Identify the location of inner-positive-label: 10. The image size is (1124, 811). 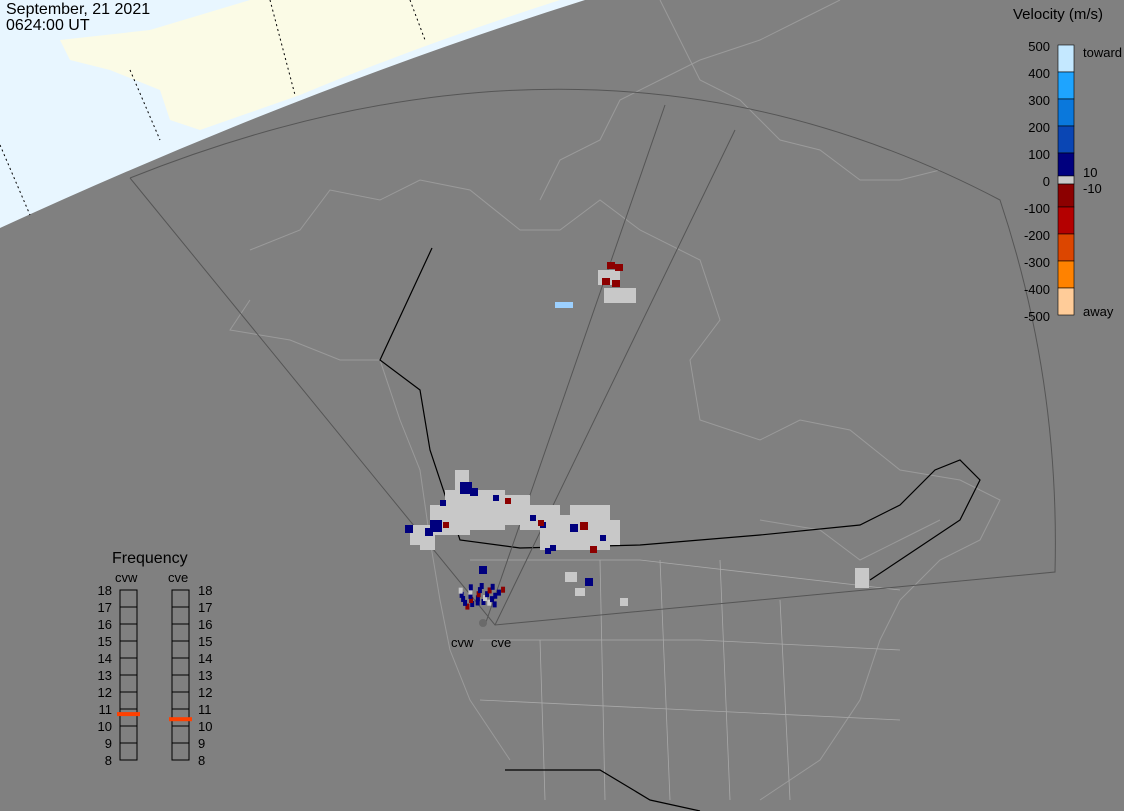
(1090, 172).